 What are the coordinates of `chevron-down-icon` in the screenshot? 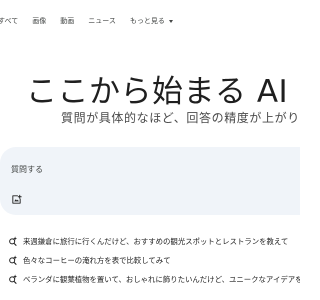 It's located at (170, 21).